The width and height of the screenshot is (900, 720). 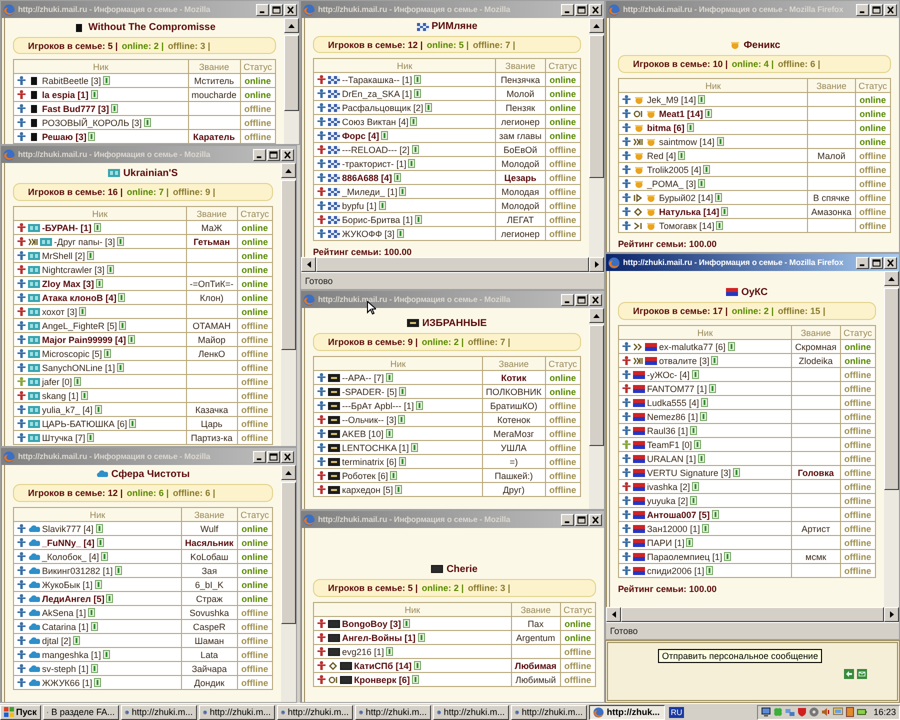 What do you see at coordinates (20, 712) in the screenshot?
I see `start-button: Пуск` at bounding box center [20, 712].